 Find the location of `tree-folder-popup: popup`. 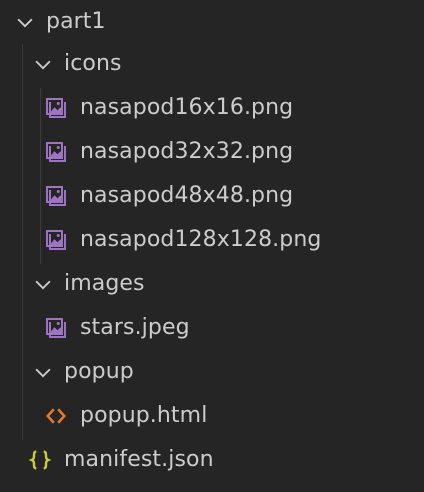

tree-folder-popup: popup is located at coordinates (212, 372).